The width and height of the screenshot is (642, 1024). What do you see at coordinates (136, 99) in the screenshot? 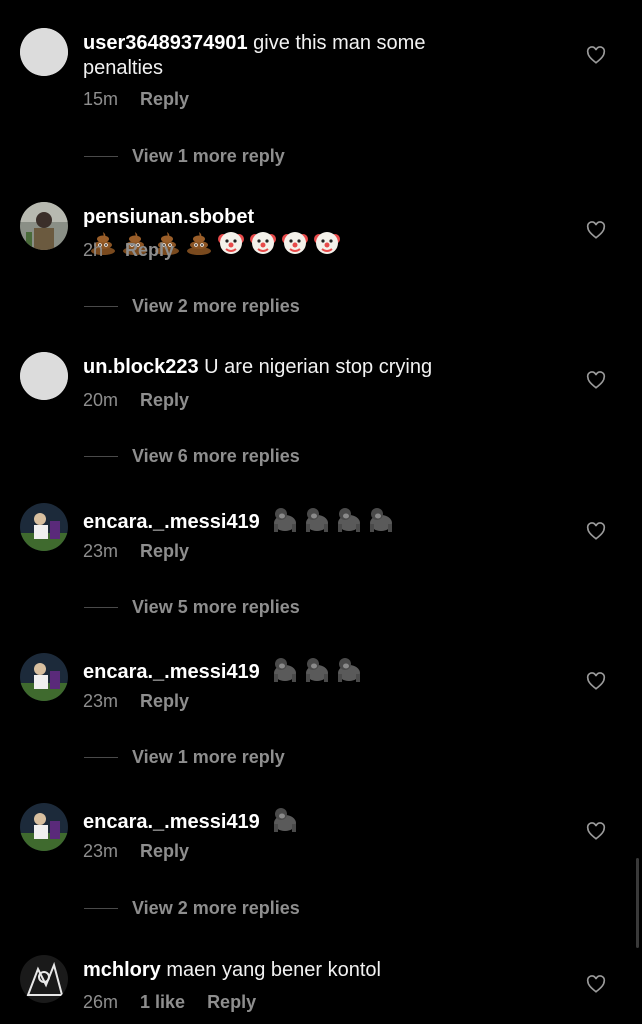
I see `comment-meta: 15m Reply` at bounding box center [136, 99].